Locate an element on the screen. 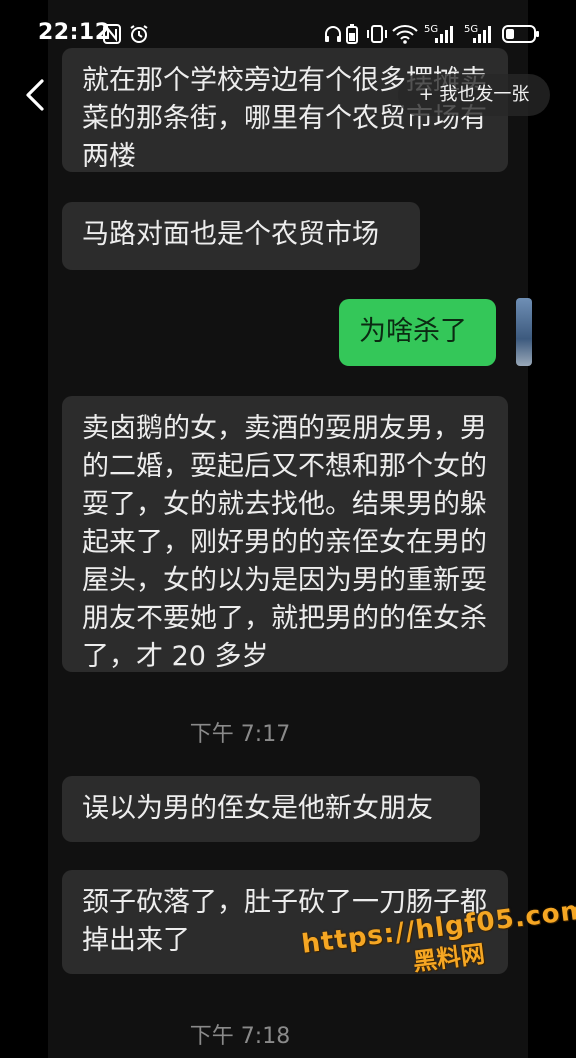 This screenshot has width=576, height=1058. signal-icon is located at coordinates (445, 36).